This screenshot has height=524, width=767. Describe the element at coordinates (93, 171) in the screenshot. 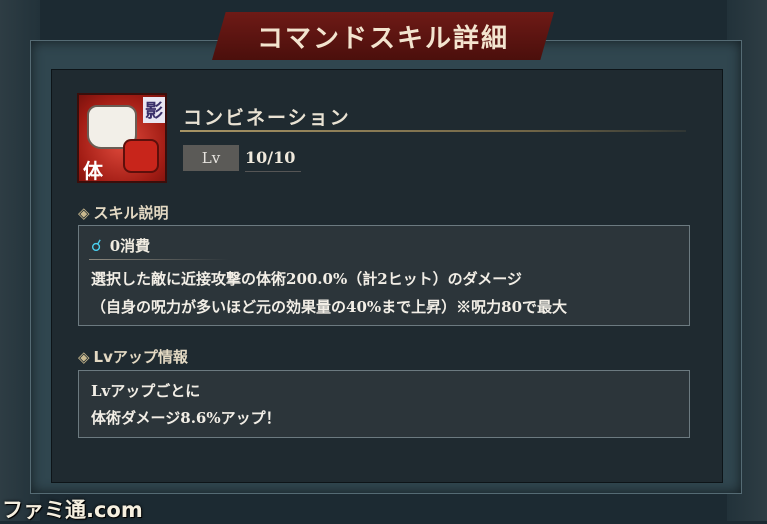

I see `skill-type-label: 体` at that location.